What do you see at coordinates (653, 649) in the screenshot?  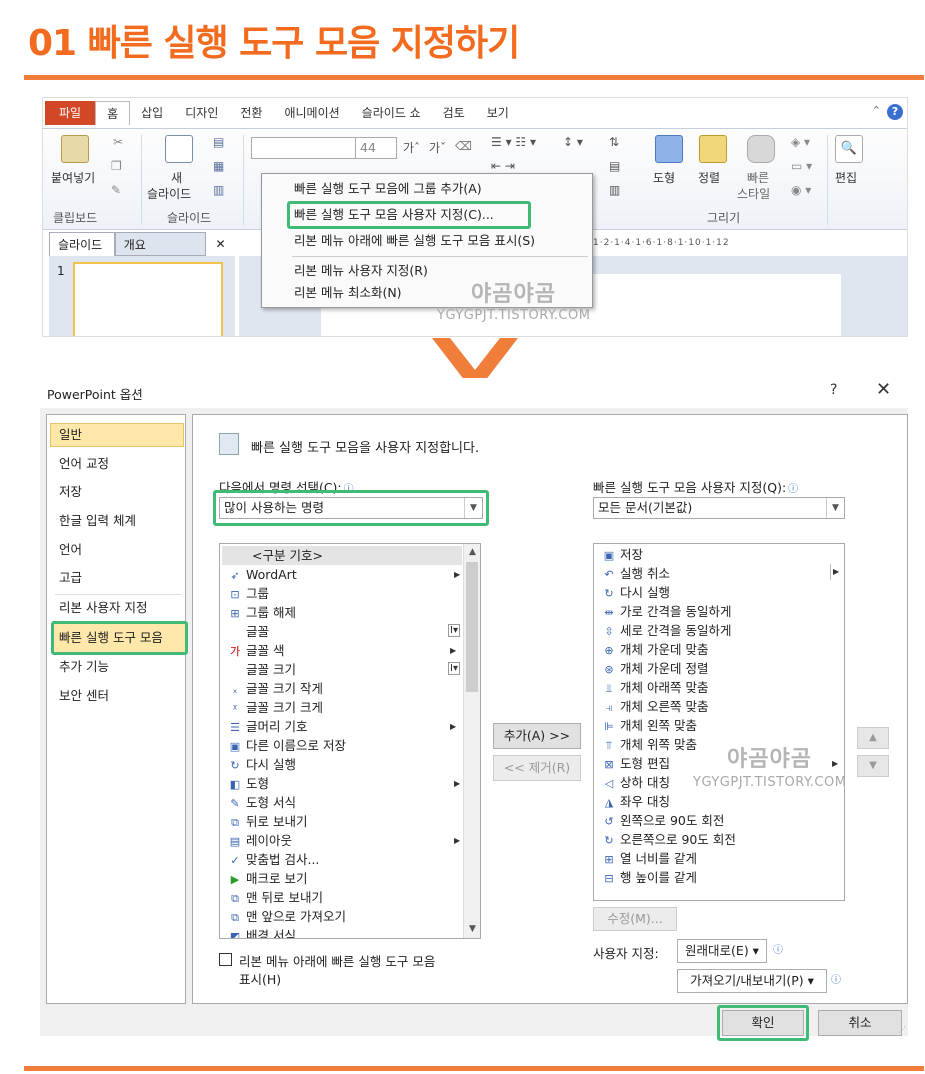 I see `list-item: ⊕ 개체 가운데 맞춤` at bounding box center [653, 649].